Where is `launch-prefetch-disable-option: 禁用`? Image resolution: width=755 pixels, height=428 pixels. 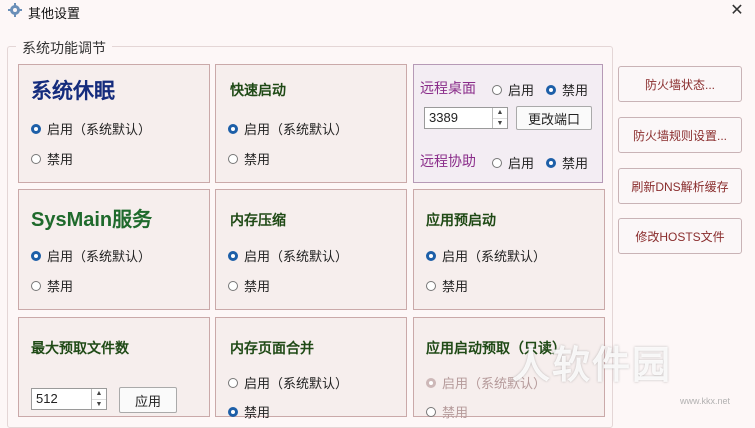
launch-prefetch-disable-option: 禁用 is located at coordinates (447, 411).